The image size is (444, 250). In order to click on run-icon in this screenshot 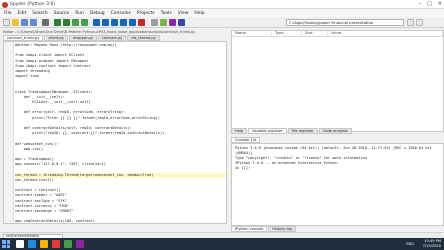, I will do `click(57, 22)`.